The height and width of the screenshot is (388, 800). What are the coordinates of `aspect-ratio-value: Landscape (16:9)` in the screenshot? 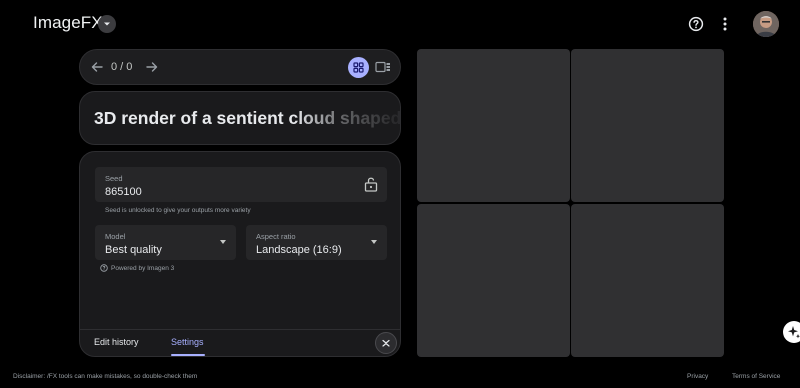 It's located at (299, 250).